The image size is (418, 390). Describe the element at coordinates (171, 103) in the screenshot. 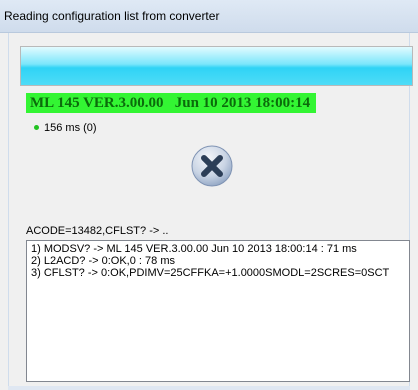

I see `device-version-label: ML 145 VER.3.00.00 Jun 10 2013 18:00:14` at that location.